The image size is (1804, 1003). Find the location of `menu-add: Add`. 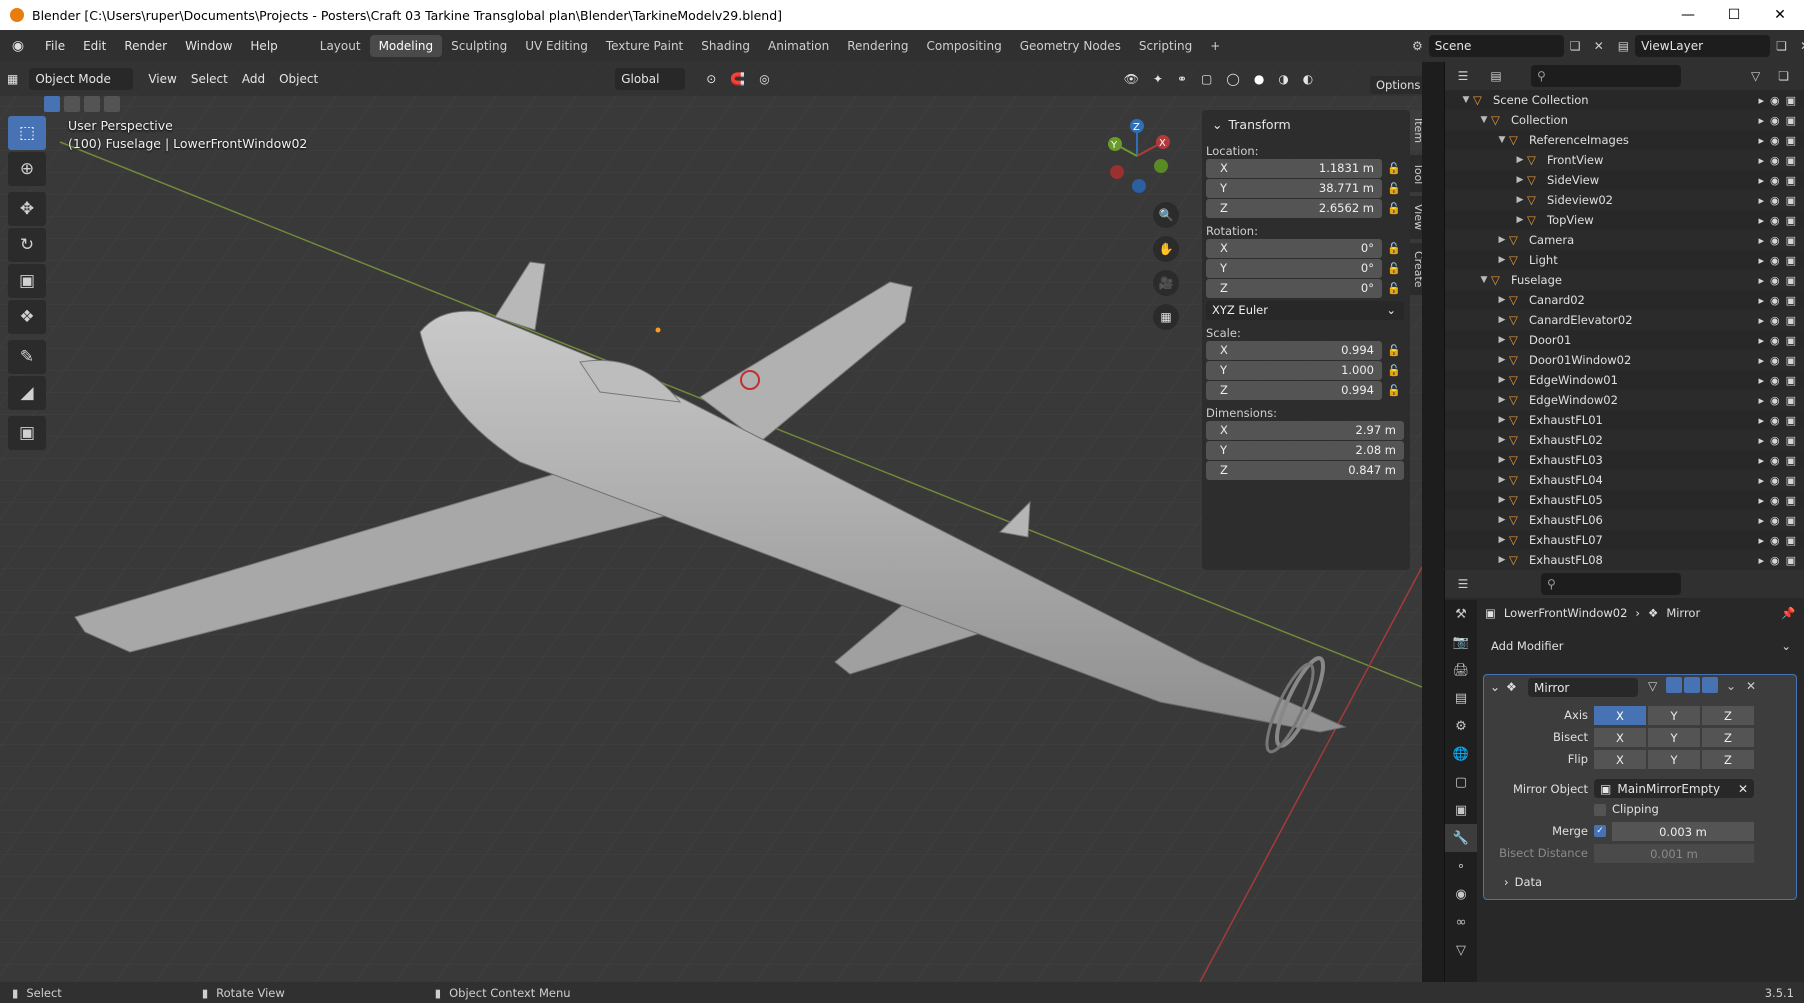

menu-add: Add is located at coordinates (253, 79).